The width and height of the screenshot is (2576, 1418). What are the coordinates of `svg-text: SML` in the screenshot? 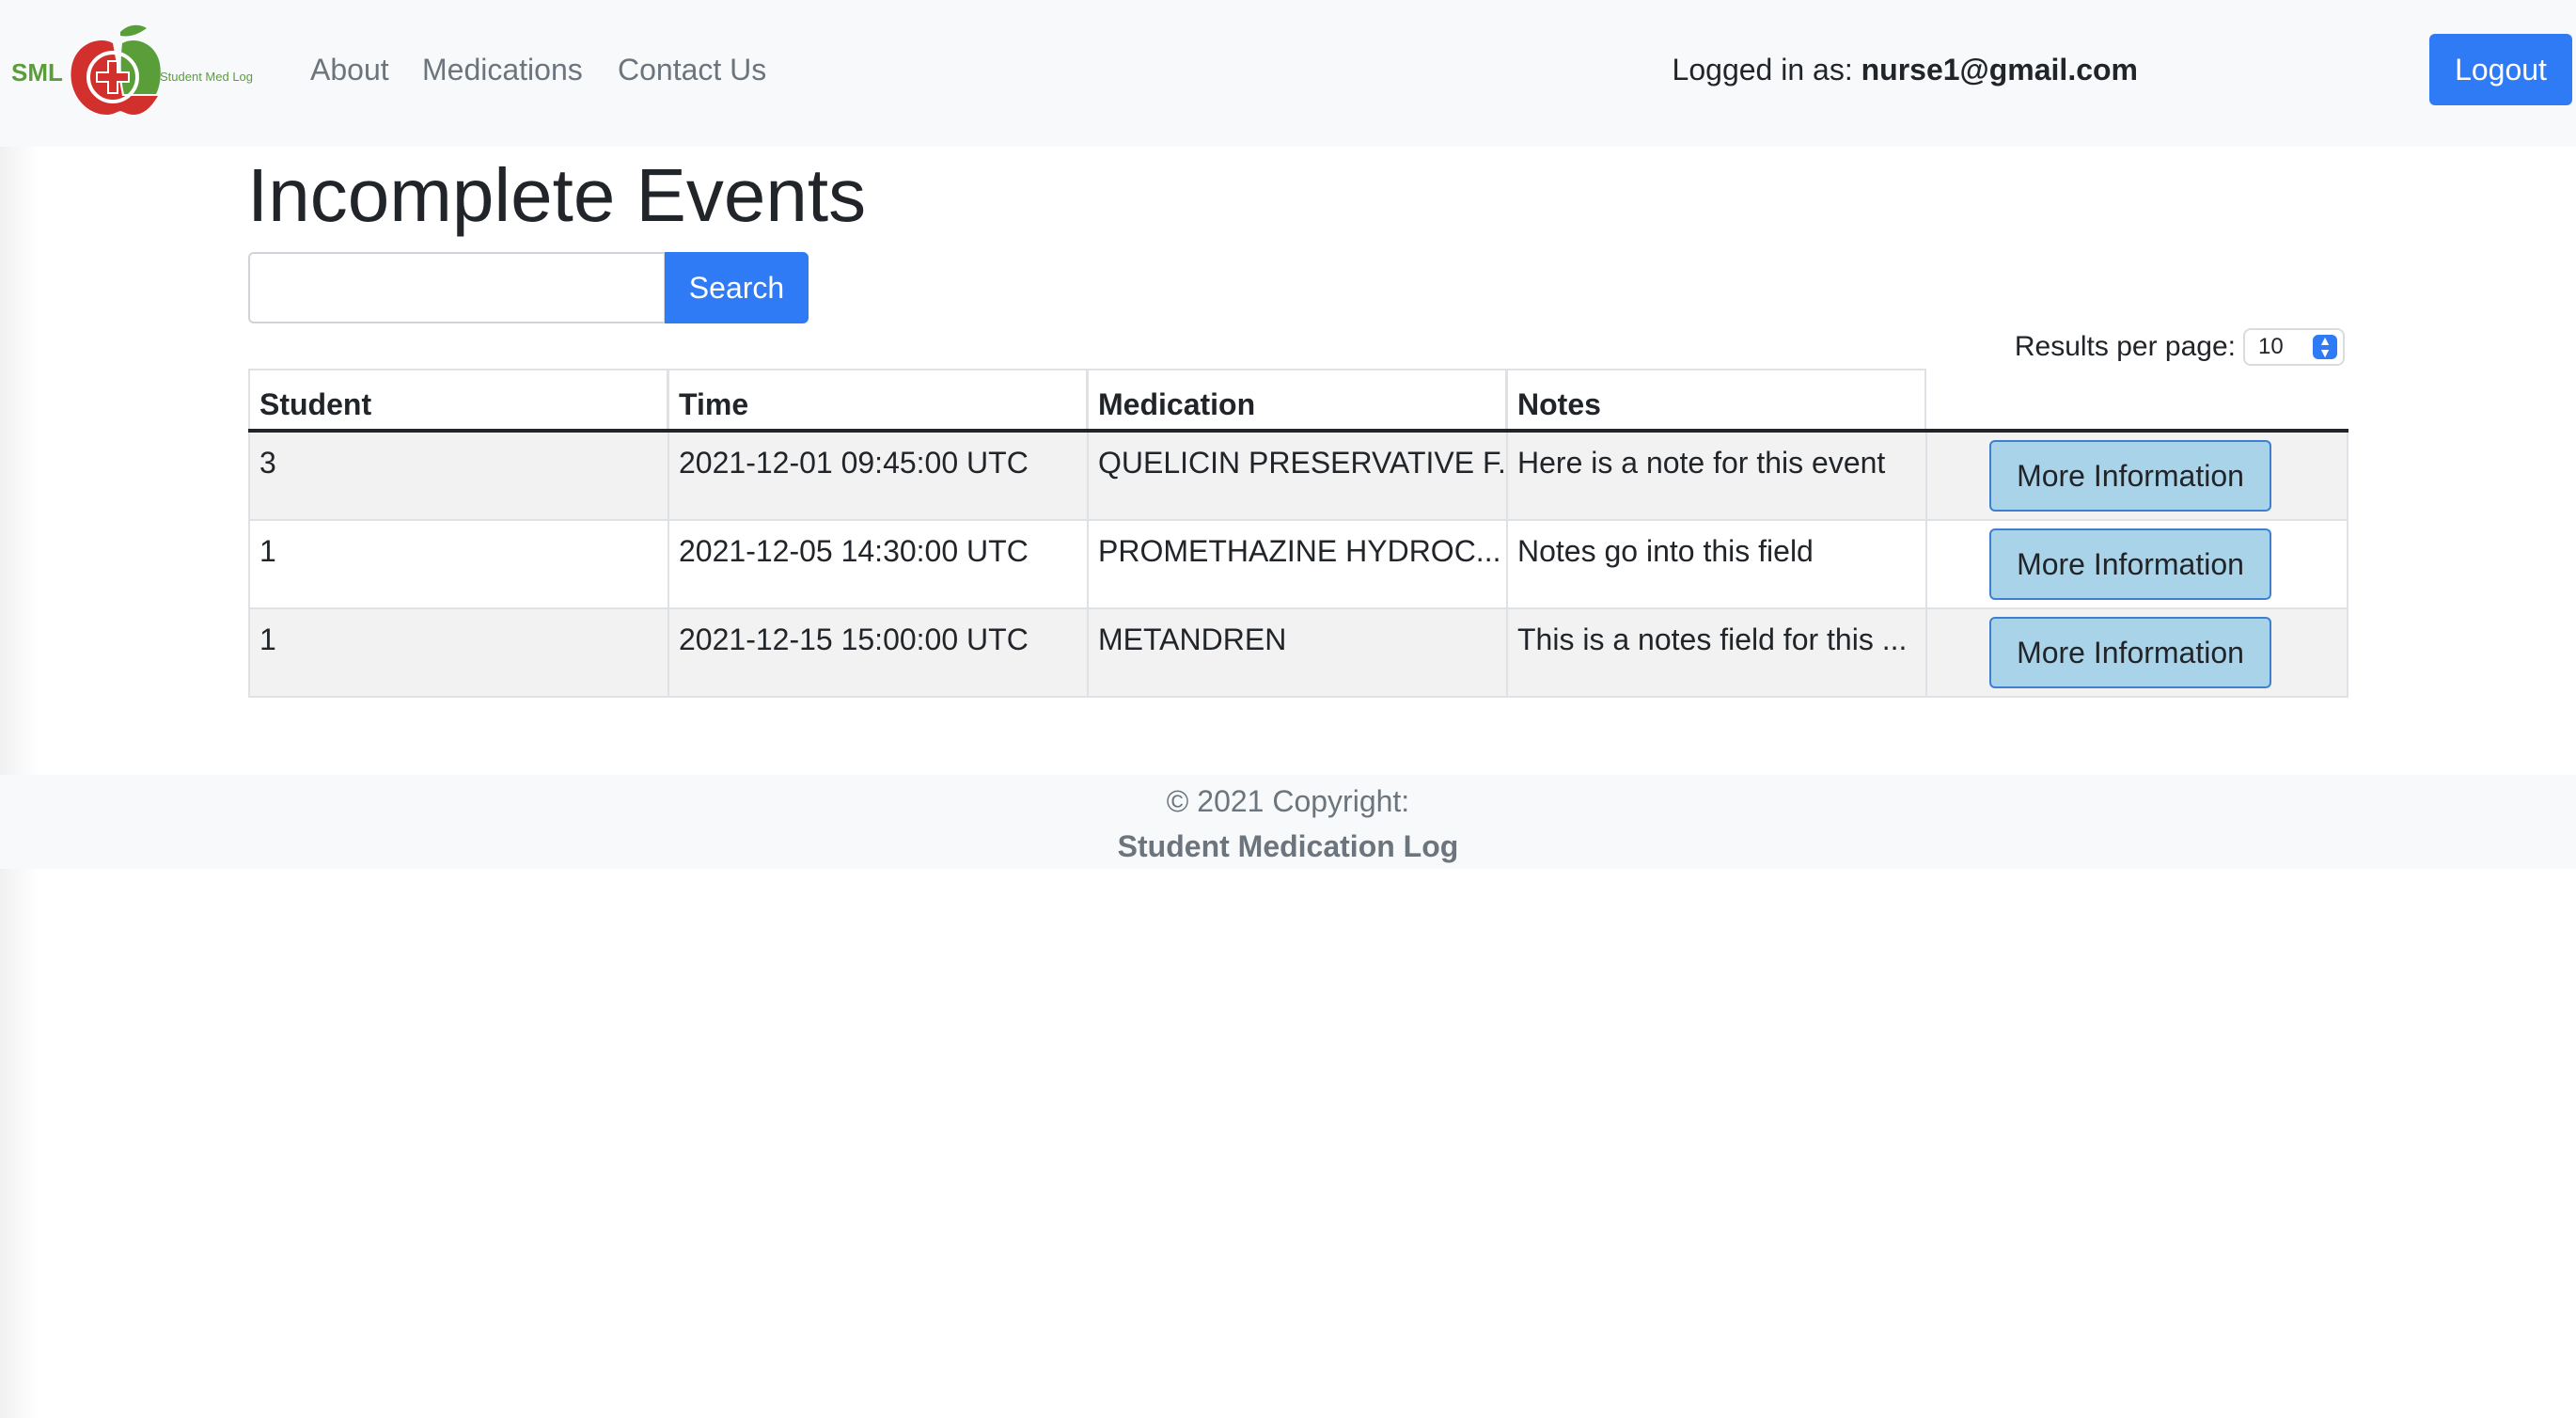 It's located at (37, 72).